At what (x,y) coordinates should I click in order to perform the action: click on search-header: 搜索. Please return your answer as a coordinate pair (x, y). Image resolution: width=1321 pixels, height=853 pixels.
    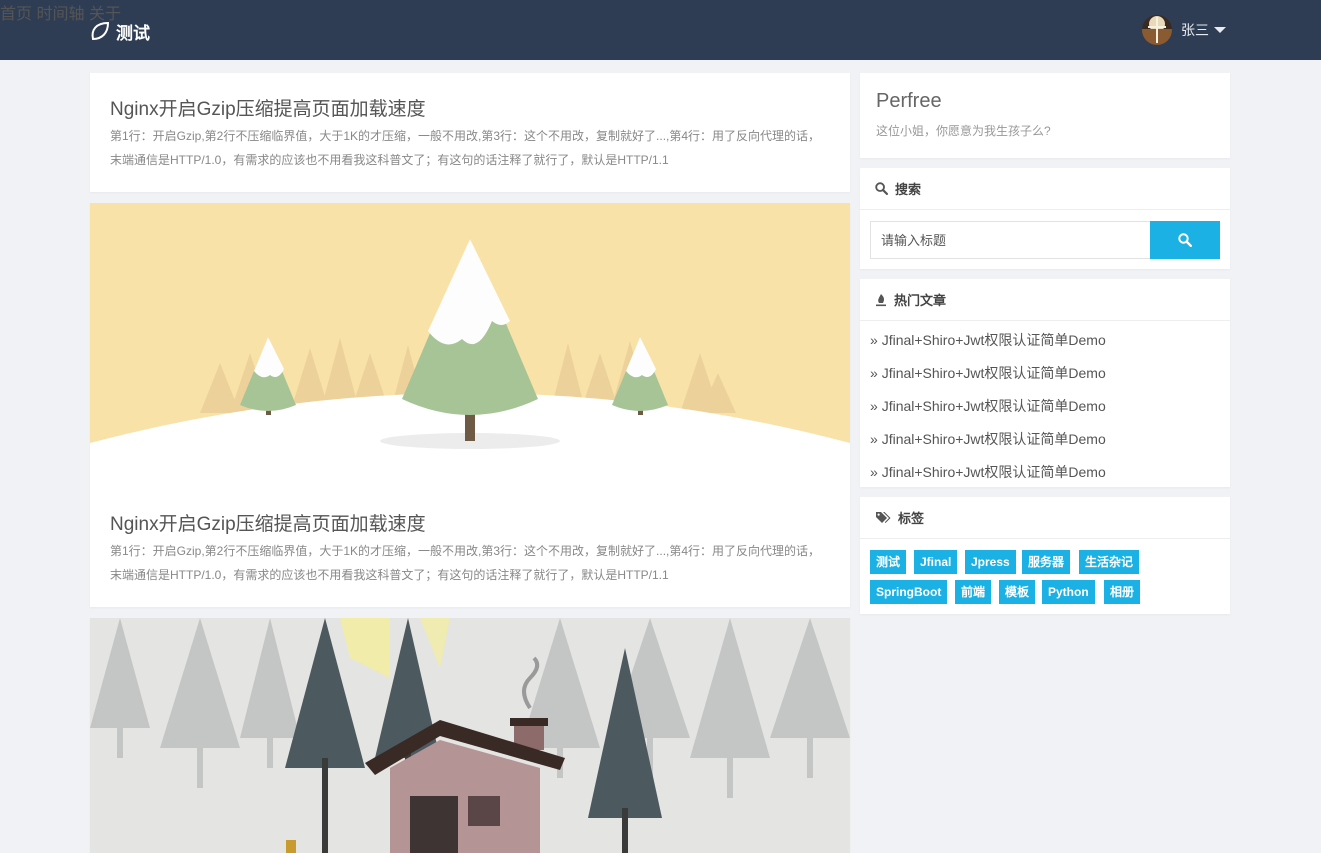
    Looking at the image, I should click on (1045, 189).